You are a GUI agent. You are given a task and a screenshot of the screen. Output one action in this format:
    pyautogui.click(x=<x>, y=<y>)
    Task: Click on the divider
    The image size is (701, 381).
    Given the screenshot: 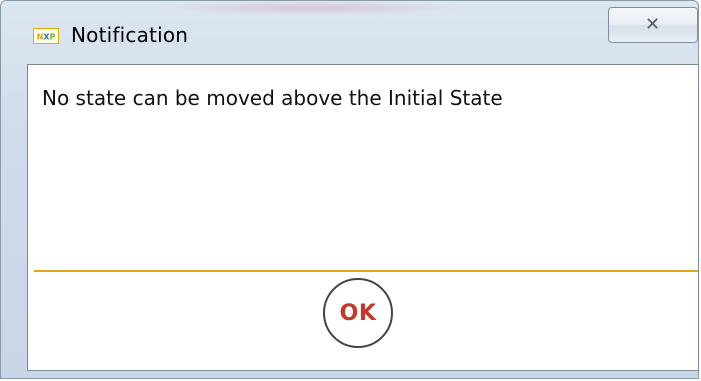 What is the action you would take?
    pyautogui.click(x=366, y=271)
    